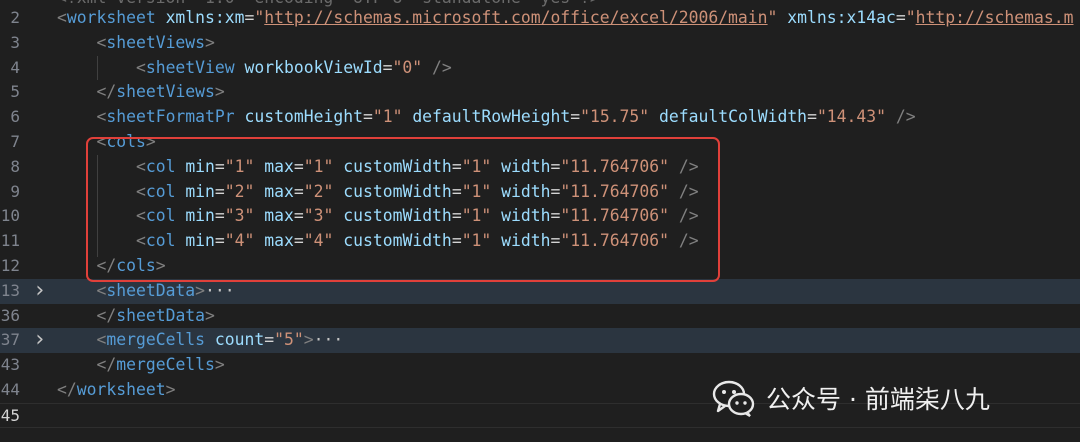  Describe the element at coordinates (10, 340) in the screenshot. I see `line-number: 37` at that location.